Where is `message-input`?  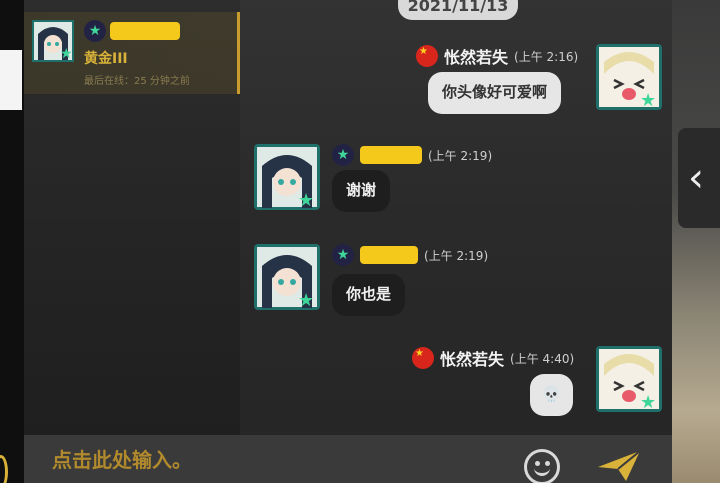
message-input is located at coordinates (287, 460).